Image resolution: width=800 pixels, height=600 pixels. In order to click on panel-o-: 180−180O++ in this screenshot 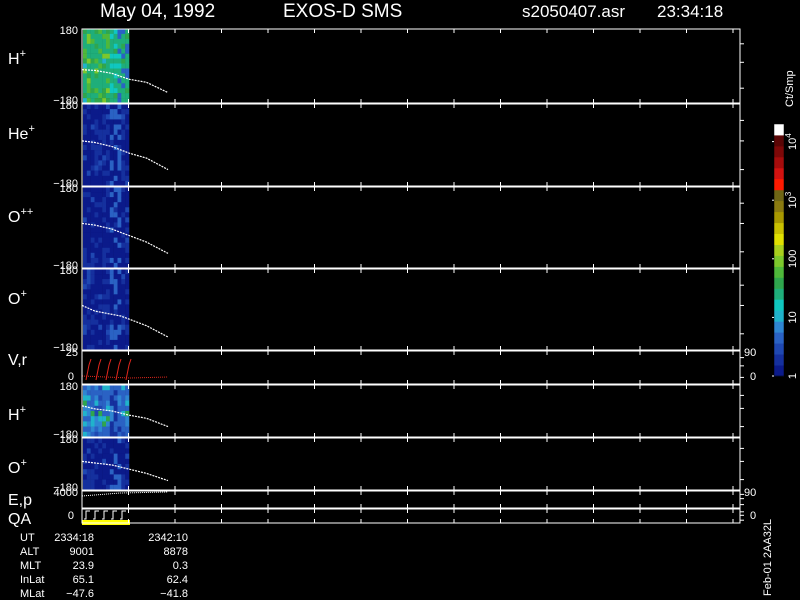, I will do `click(376, 227)`.